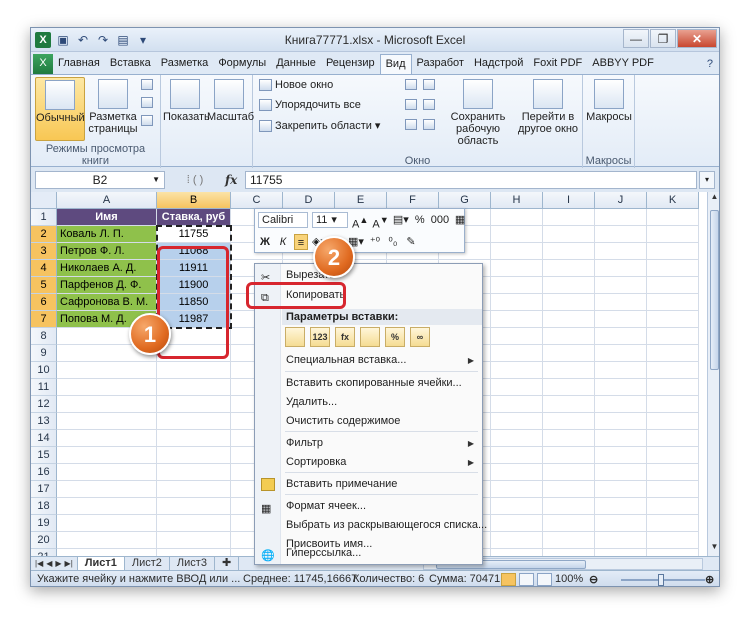  I want to click on menu-item-sort: Сортировка ▶, so click(368, 462).